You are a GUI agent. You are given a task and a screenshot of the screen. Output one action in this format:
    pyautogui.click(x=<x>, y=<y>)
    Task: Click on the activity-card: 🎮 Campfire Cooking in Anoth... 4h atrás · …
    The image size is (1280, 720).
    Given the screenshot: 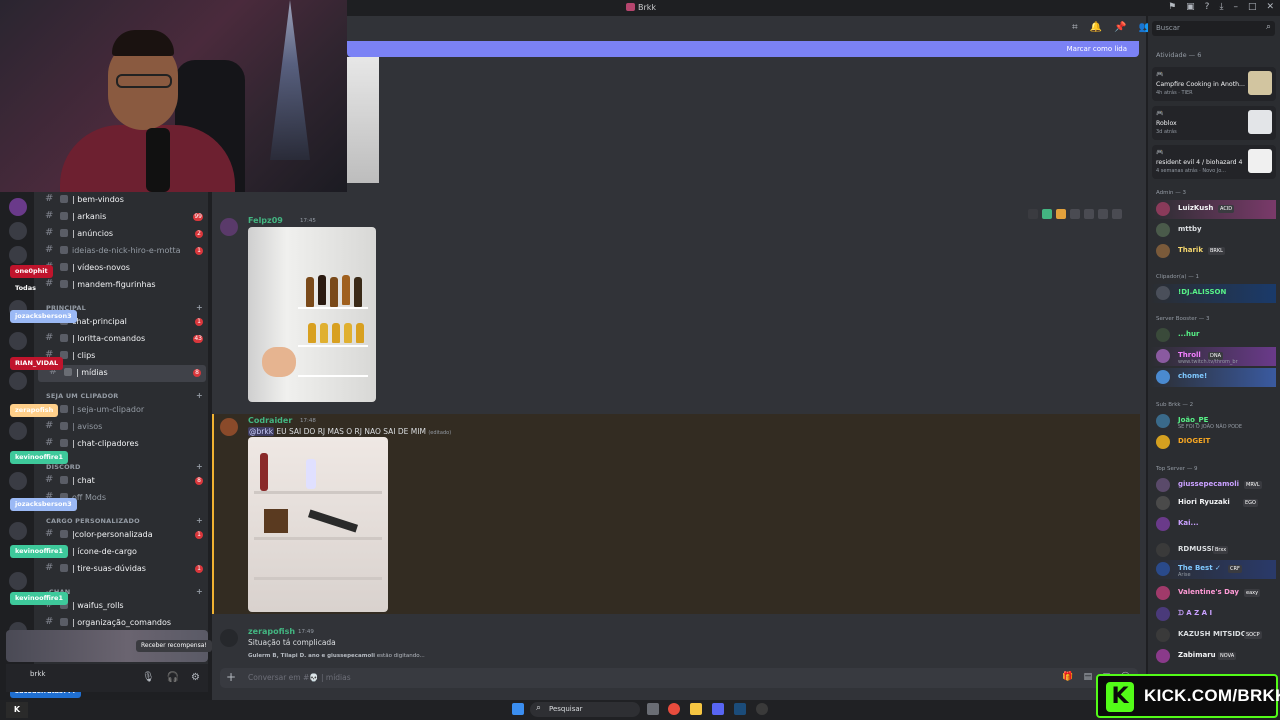 What is the action you would take?
    pyautogui.click(x=1214, y=84)
    